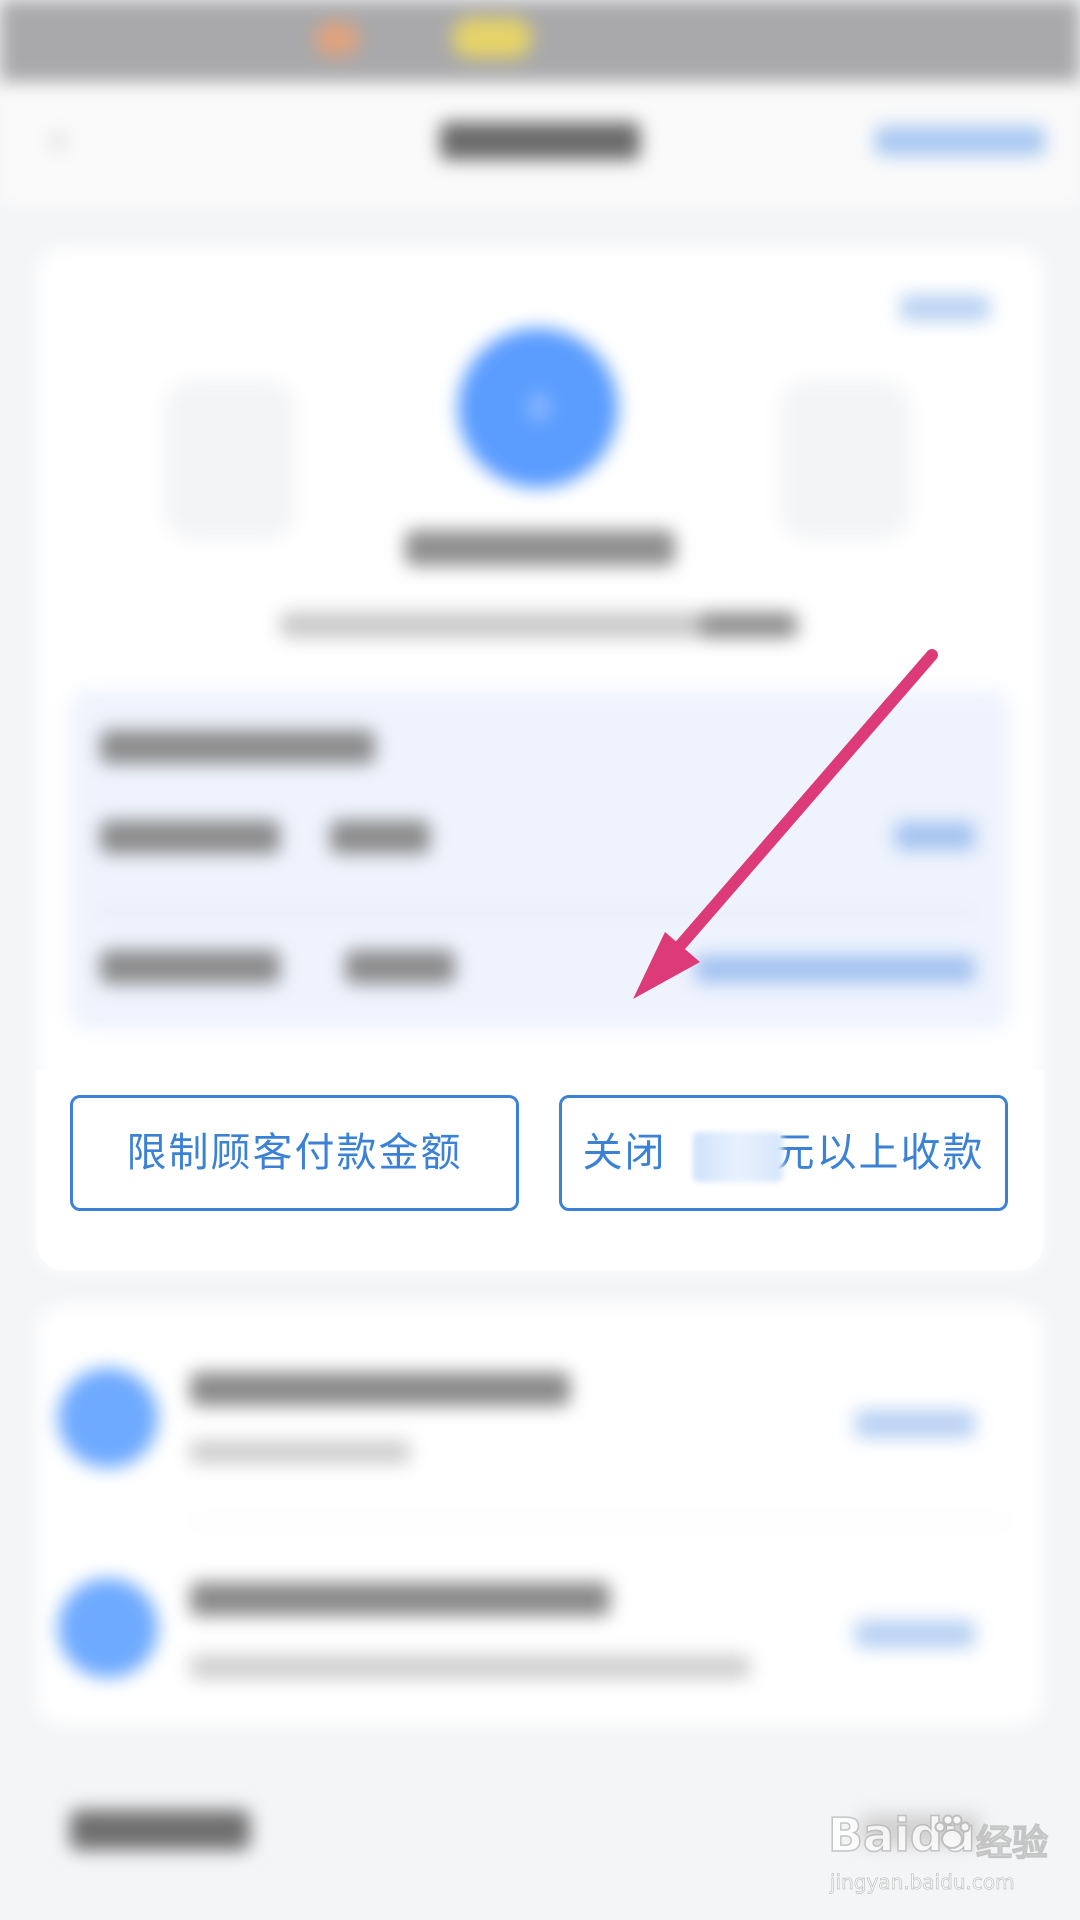 This screenshot has width=1080, height=1920. Describe the element at coordinates (160, 1830) in the screenshot. I see `obscured-section-title` at that location.